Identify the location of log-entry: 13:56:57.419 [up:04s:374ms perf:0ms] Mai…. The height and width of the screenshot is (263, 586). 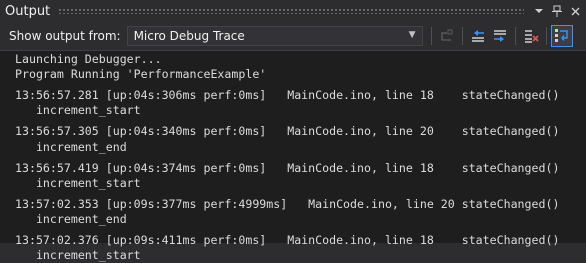
(287, 167).